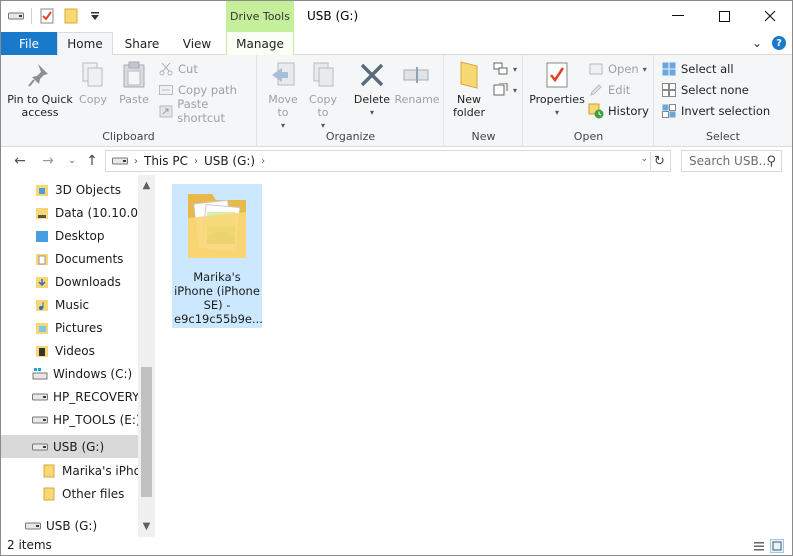 This screenshot has height=556, width=793. What do you see at coordinates (69, 281) in the screenshot?
I see `nav-item-downloads: Downloads` at bounding box center [69, 281].